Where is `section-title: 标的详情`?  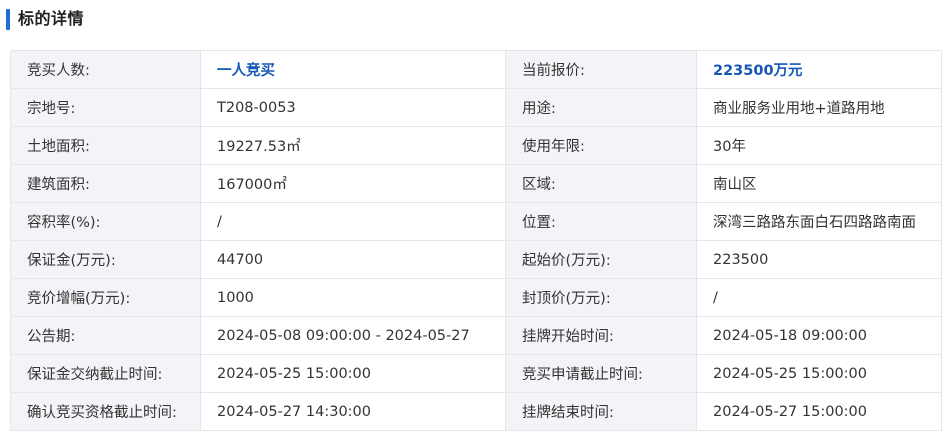
section-title: 标的详情 is located at coordinates (51, 18).